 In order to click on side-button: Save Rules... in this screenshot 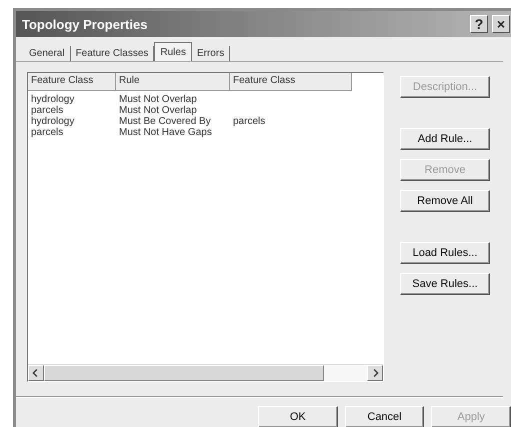, I will do `click(445, 284)`.